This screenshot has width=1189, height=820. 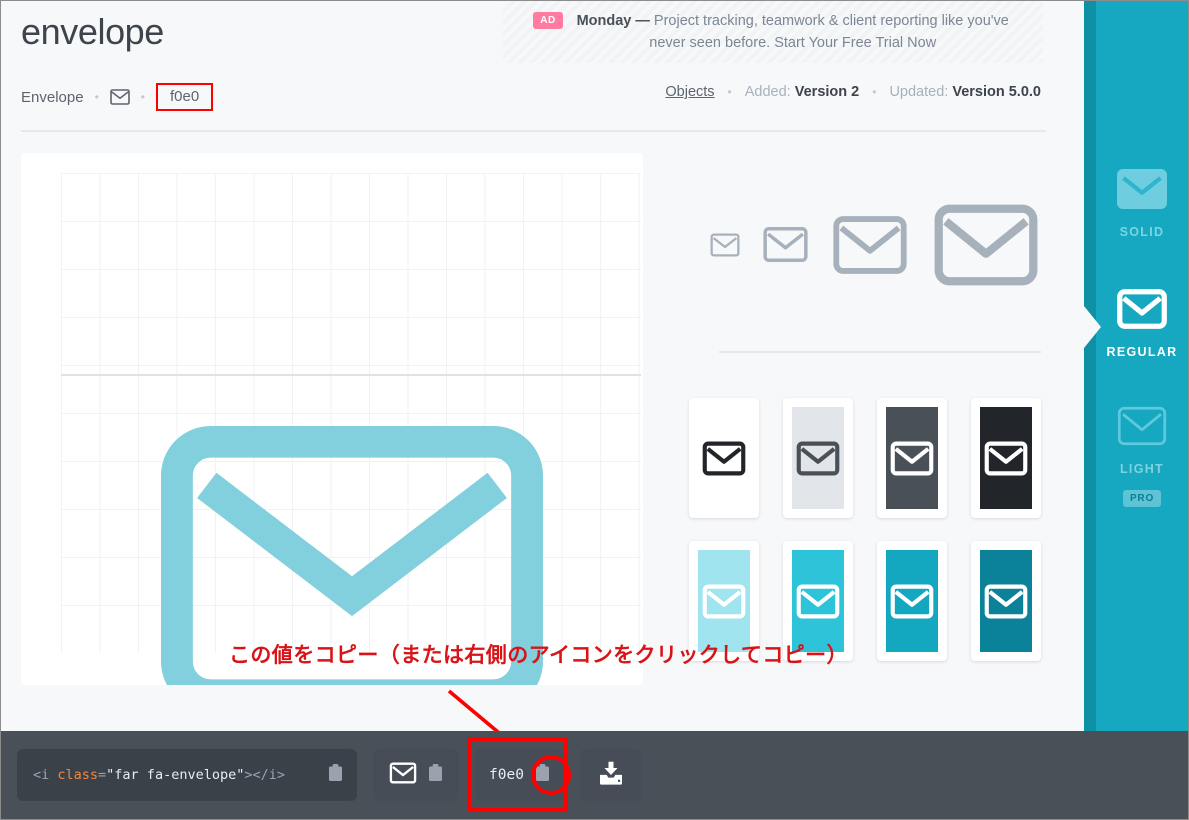 What do you see at coordinates (548, 20) in the screenshot?
I see `ad-badge: AD` at bounding box center [548, 20].